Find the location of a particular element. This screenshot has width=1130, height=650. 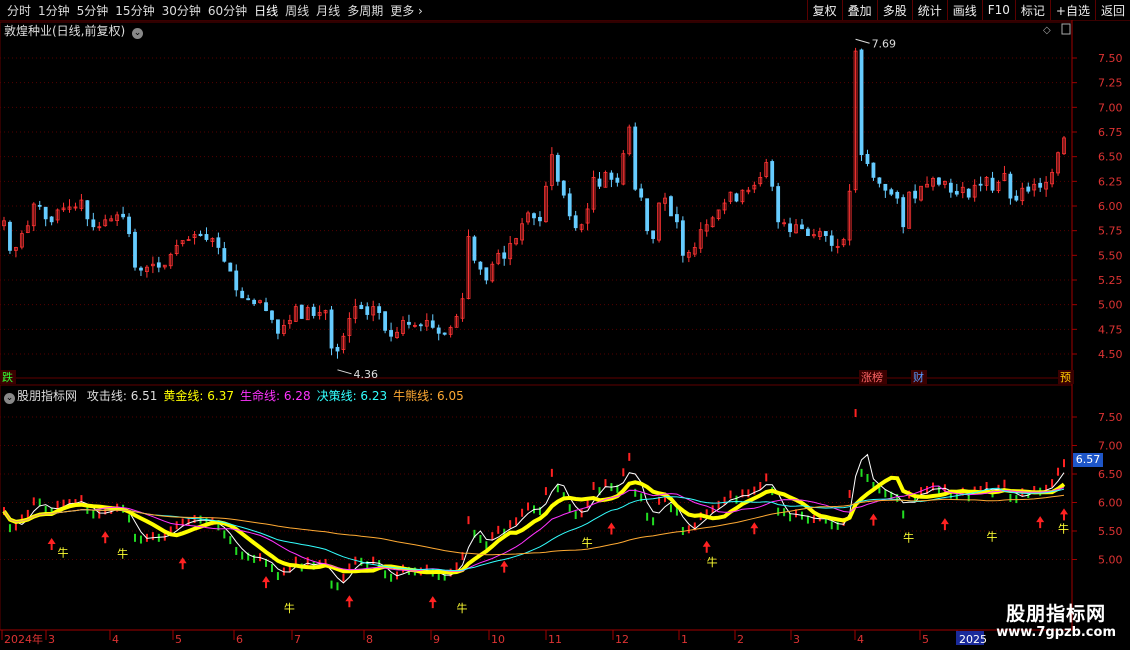

indicator-tick-label: 7.50 is located at coordinates (1110, 417).